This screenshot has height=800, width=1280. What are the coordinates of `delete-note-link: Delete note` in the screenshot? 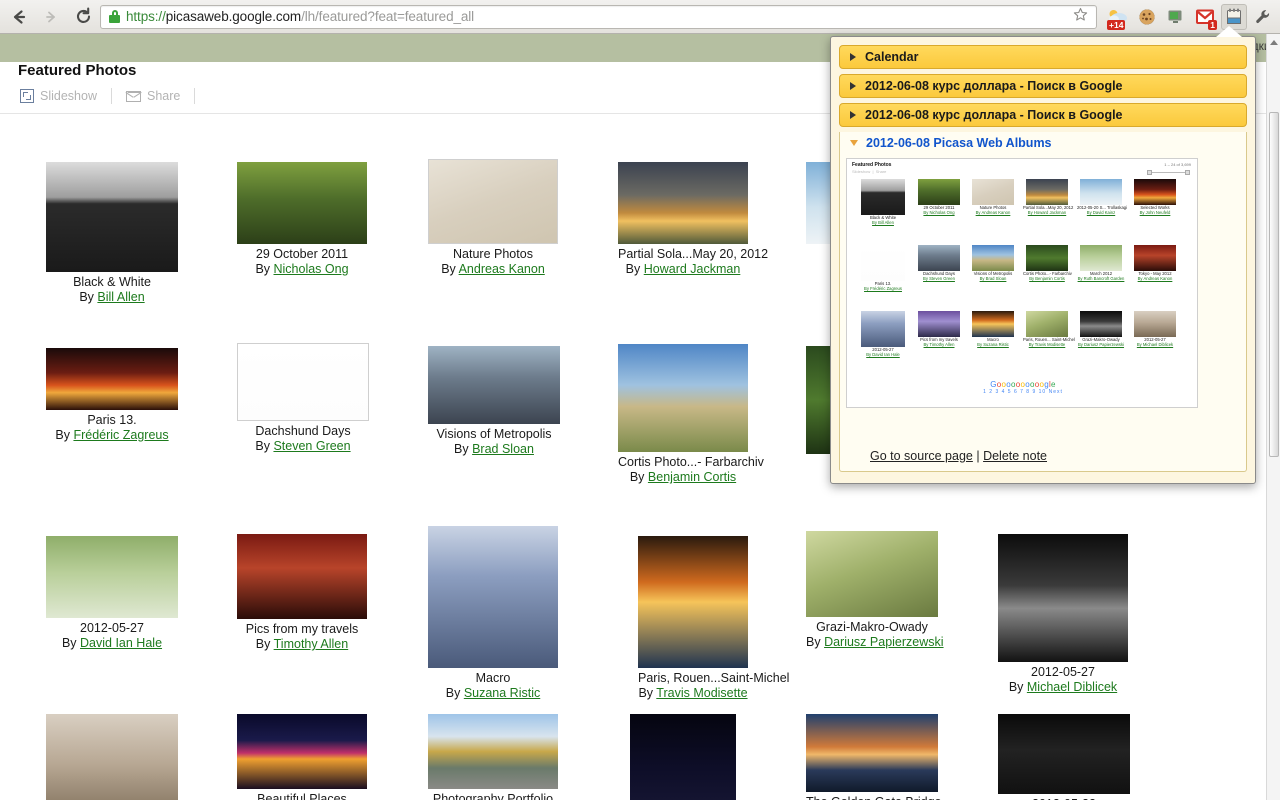 It's located at (1015, 456).